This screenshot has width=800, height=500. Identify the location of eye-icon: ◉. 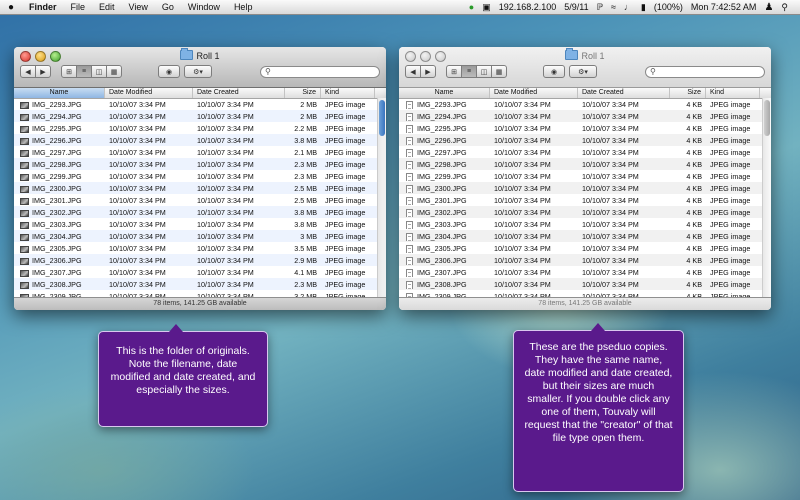
(169, 72).